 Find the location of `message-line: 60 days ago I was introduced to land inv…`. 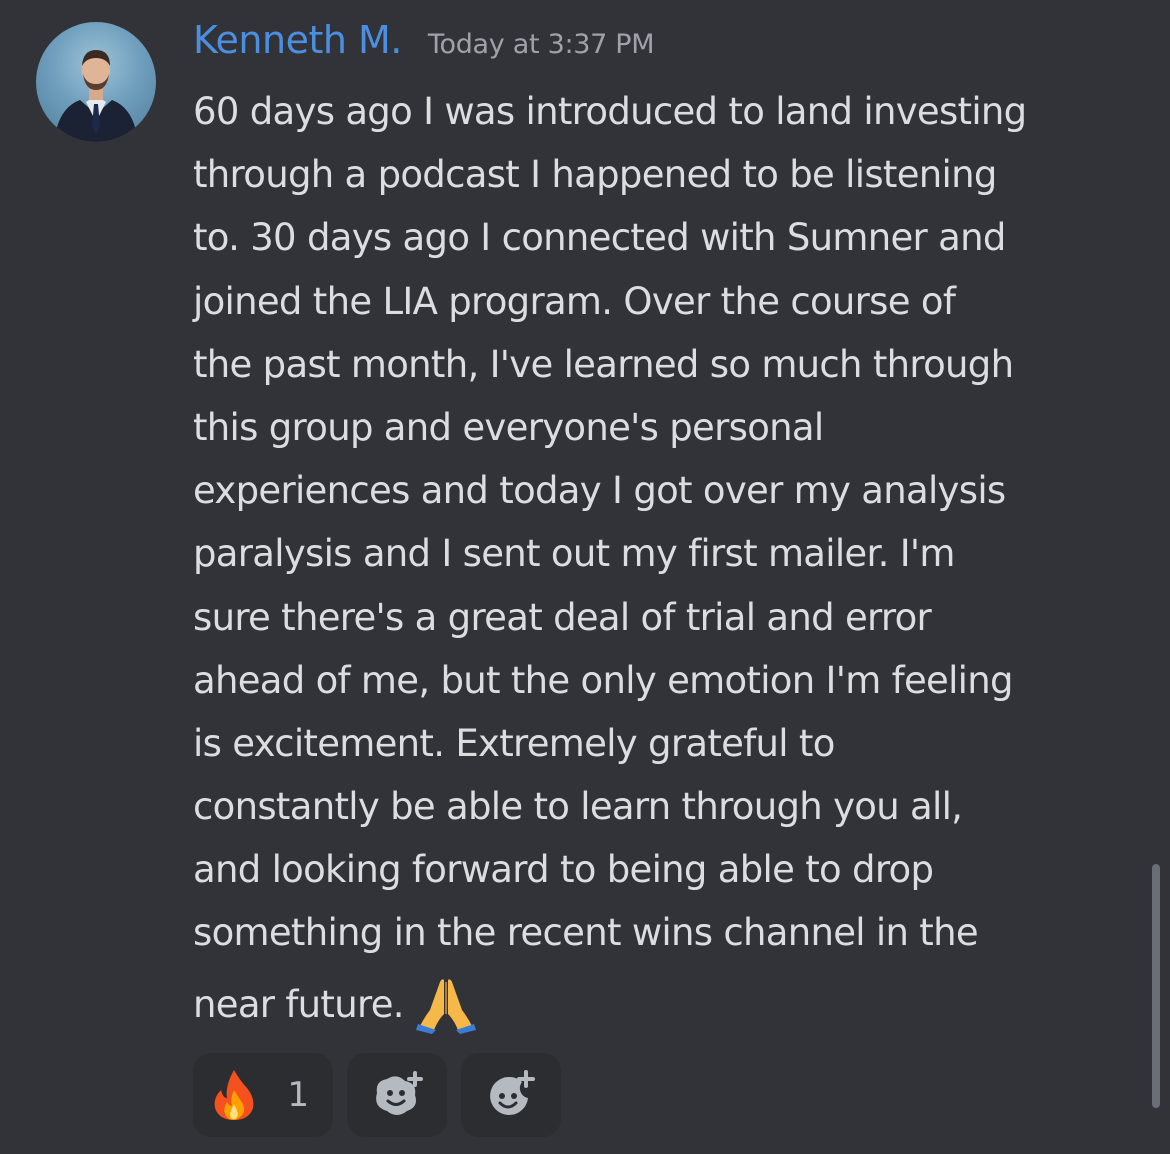

message-line: 60 days ago I was introduced to land inv… is located at coordinates (610, 111).